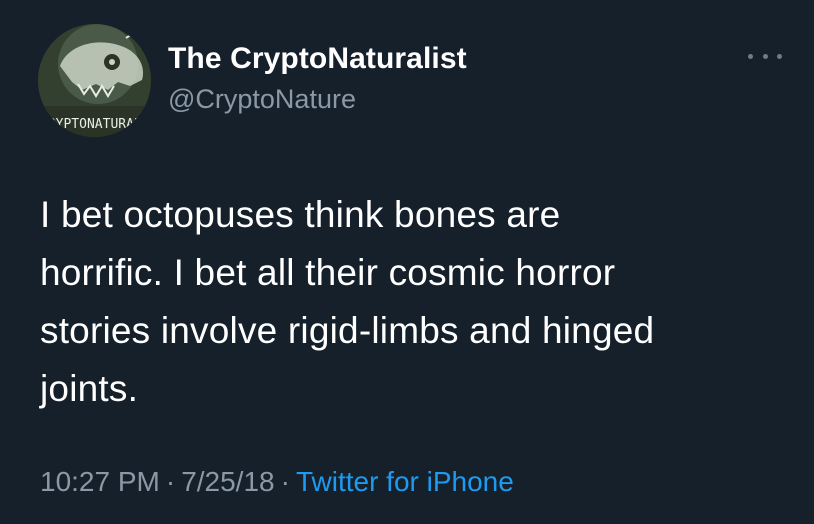  I want to click on tweet-text-line: horrific. I bet all their cosmic horror, so click(328, 272).